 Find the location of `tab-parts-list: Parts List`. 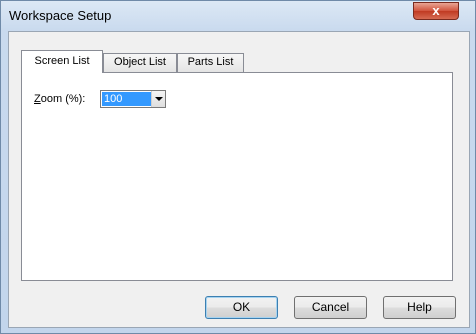

tab-parts-list: Parts List is located at coordinates (210, 62).